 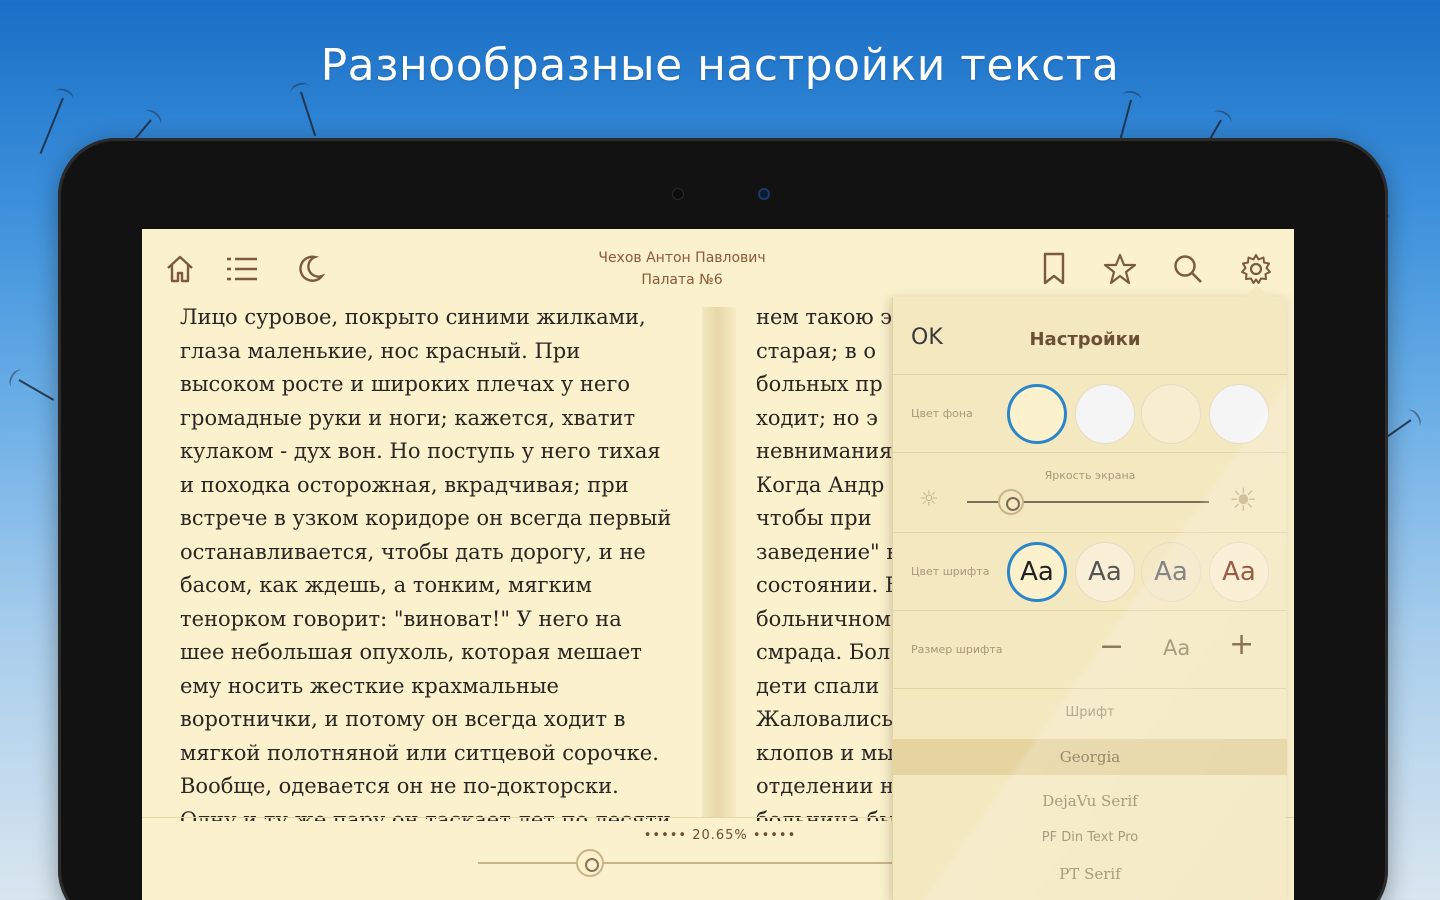 What do you see at coordinates (386, 585) in the screenshot?
I see `text-line: басом, как ждешь, а тонким, мягким` at bounding box center [386, 585].